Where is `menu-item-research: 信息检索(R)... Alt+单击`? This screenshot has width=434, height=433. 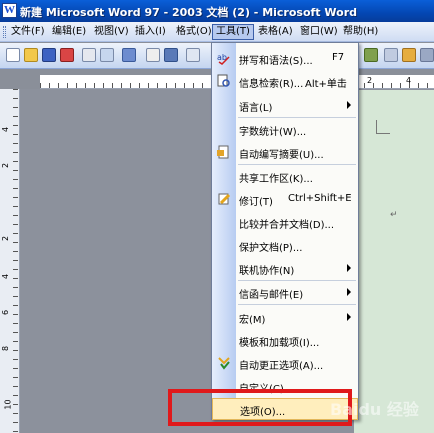 menu-item-research: 信息检索(R)... Alt+单击 is located at coordinates (285, 81).